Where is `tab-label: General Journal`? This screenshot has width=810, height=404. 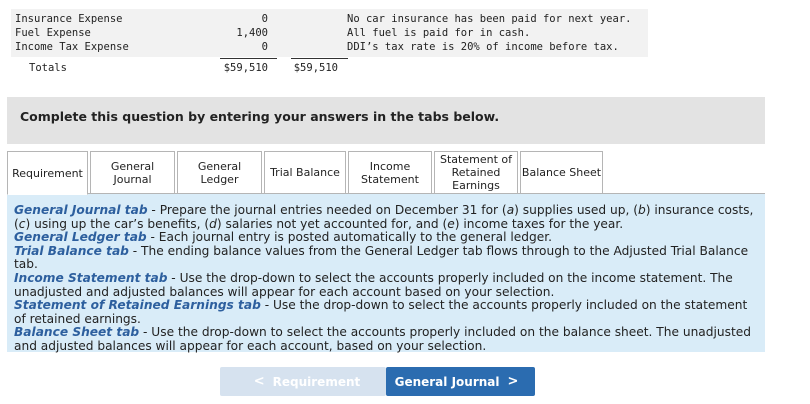 tab-label: General Journal is located at coordinates (132, 172).